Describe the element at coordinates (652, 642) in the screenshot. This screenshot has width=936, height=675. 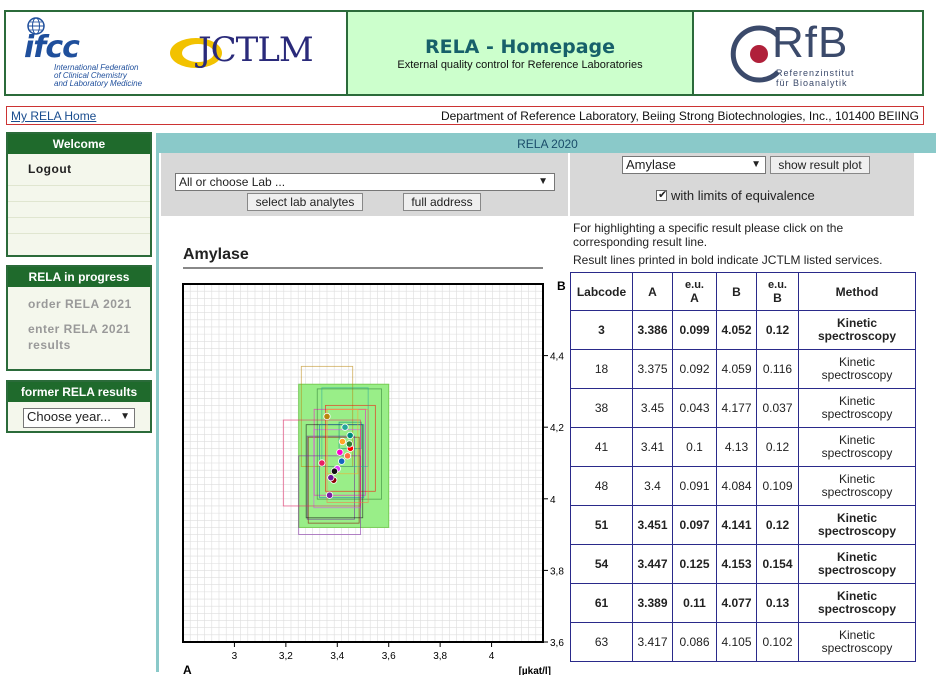
I see `cell-a: 3.417` at that location.